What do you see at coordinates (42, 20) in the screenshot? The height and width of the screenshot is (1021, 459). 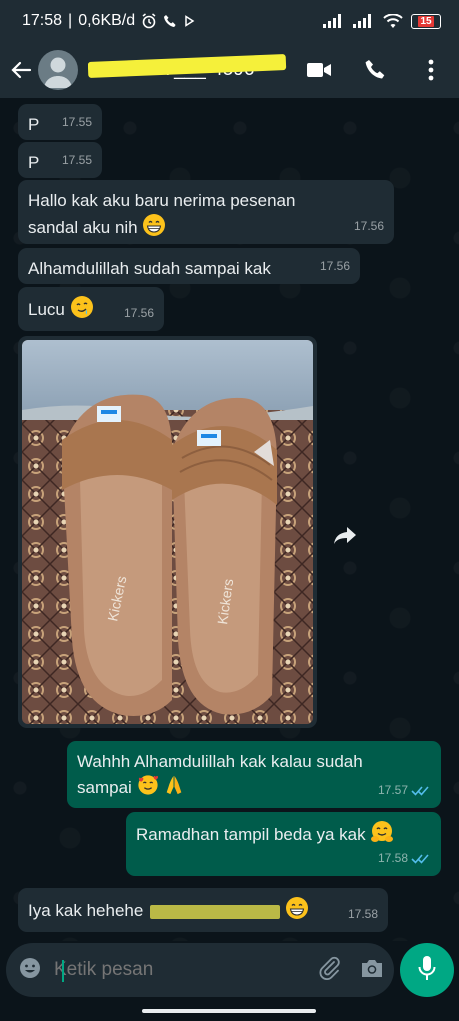 I see `status-time: 17:58` at bounding box center [42, 20].